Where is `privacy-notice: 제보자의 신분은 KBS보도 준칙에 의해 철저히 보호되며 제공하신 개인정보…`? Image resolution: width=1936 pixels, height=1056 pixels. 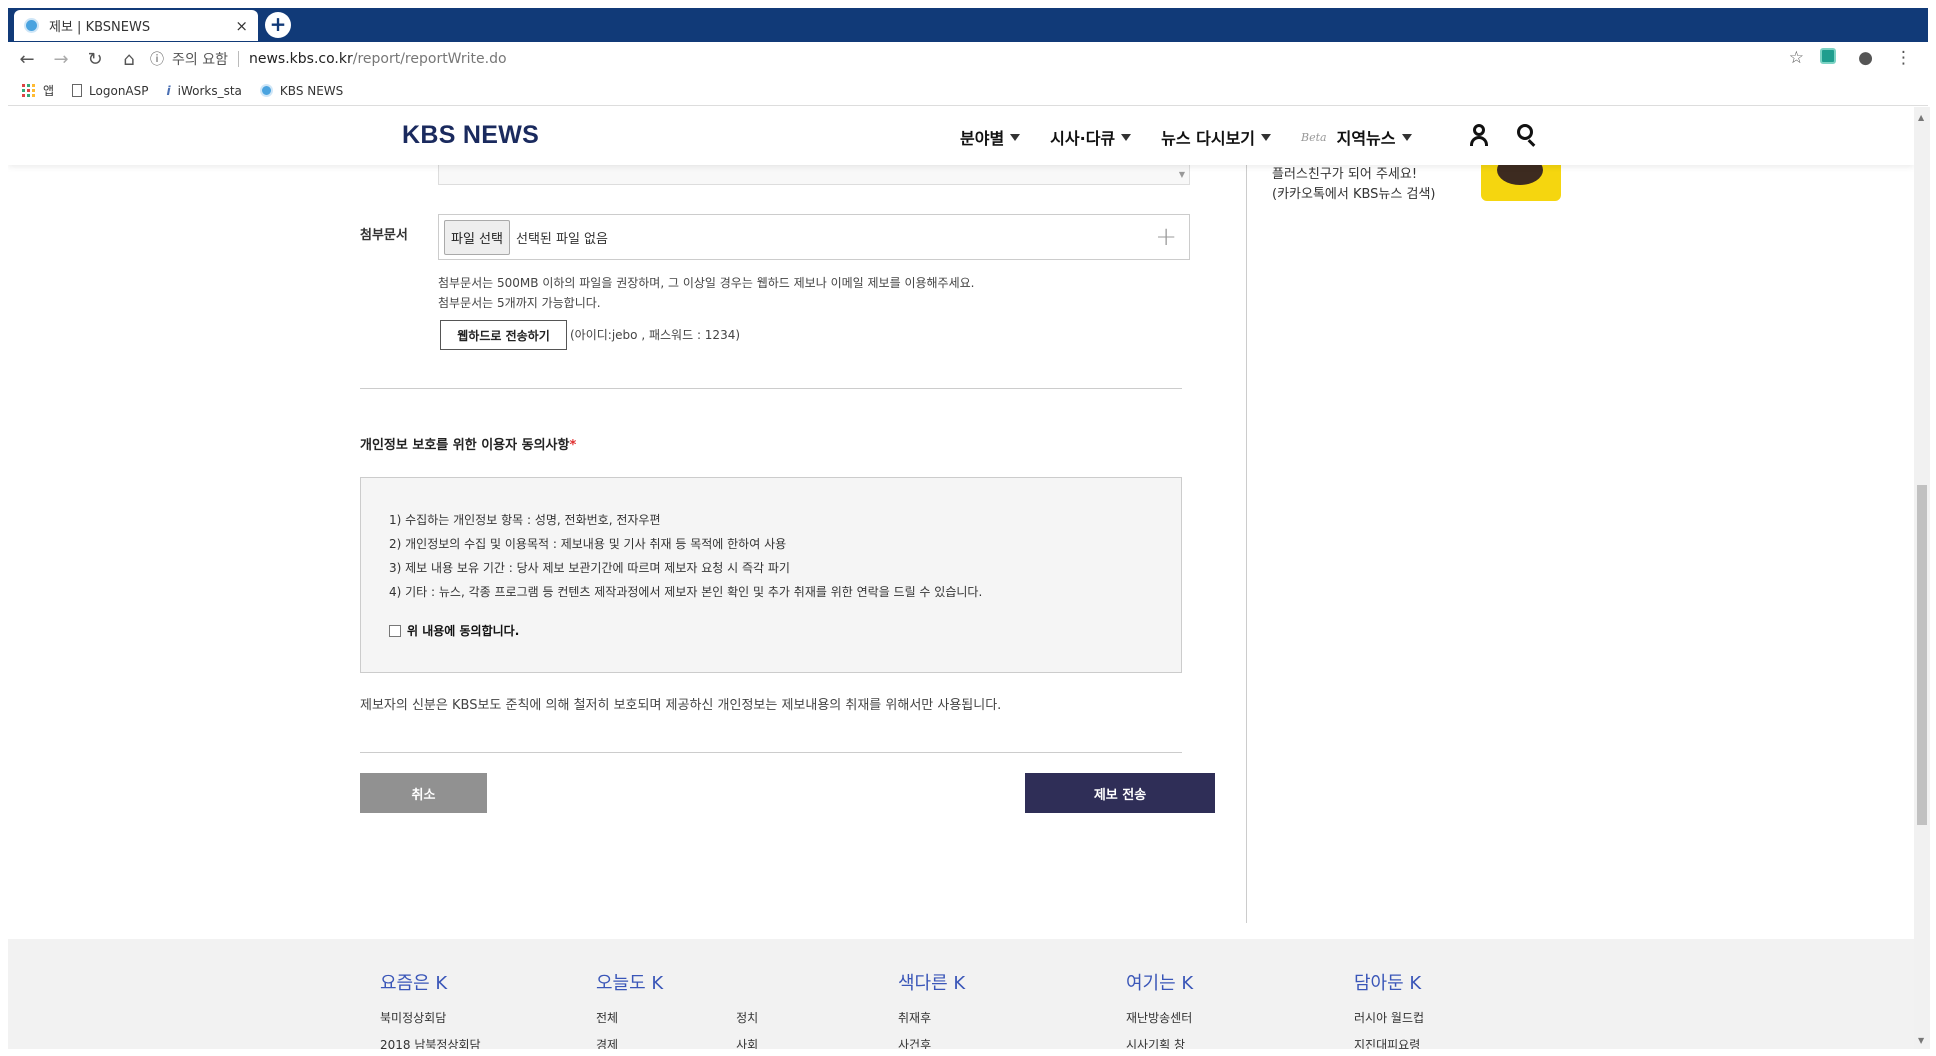
privacy-notice: 제보자의 신분은 KBS보도 준칙에 의해 철저히 보호되며 제공하신 개인정보… is located at coordinates (681, 705).